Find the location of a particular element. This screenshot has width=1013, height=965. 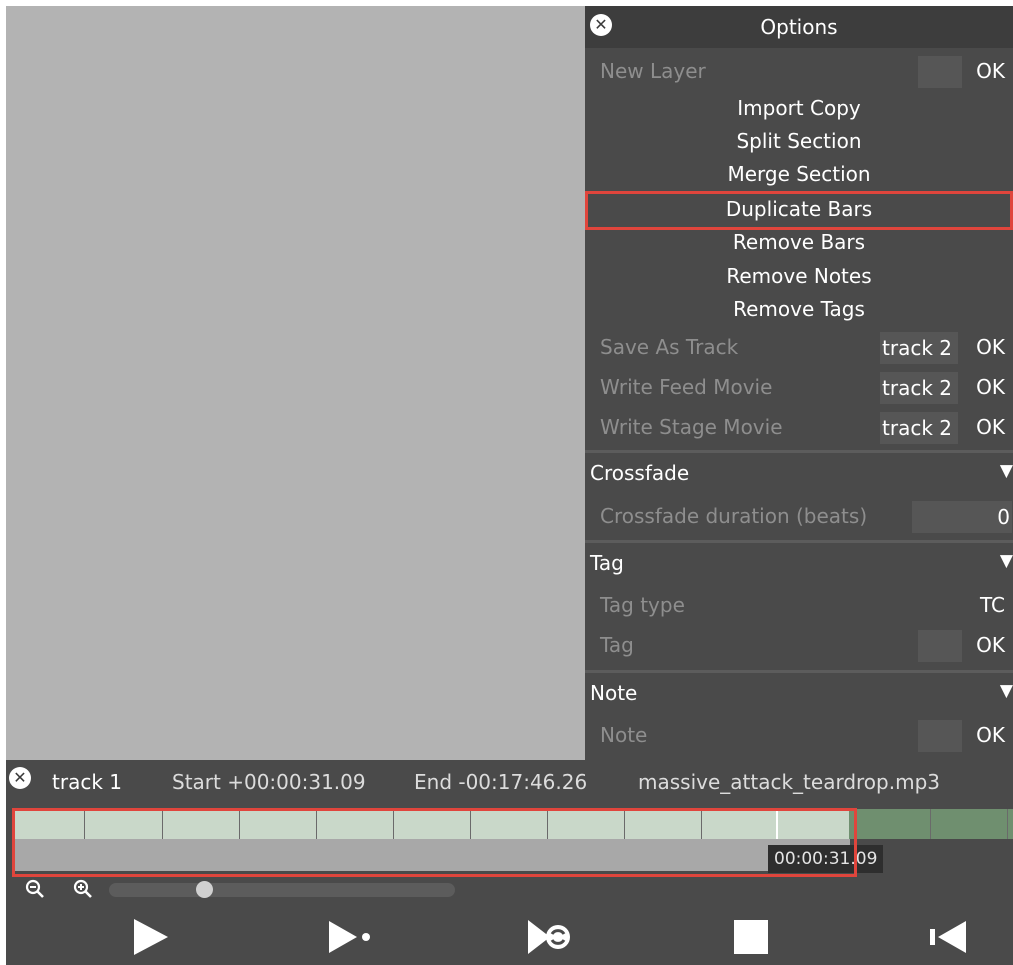

track-name: track 1 is located at coordinates (87, 782).